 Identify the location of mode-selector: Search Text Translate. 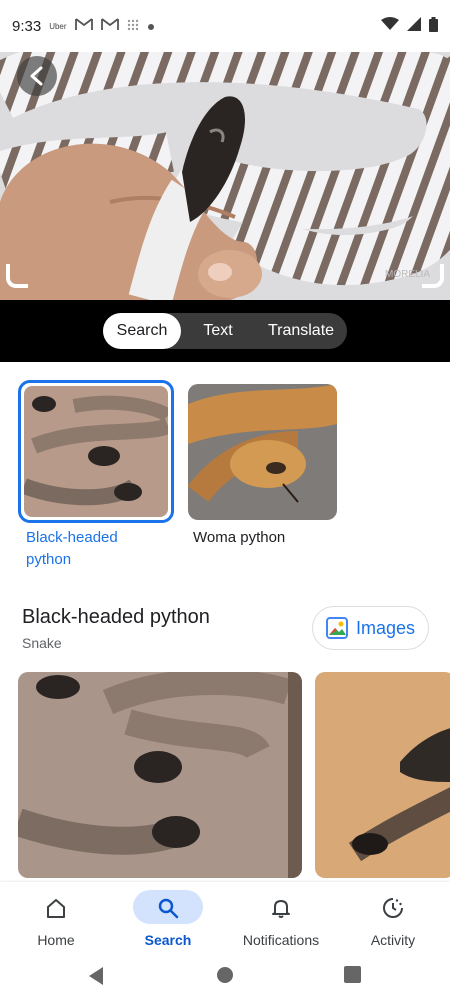
(225, 331).